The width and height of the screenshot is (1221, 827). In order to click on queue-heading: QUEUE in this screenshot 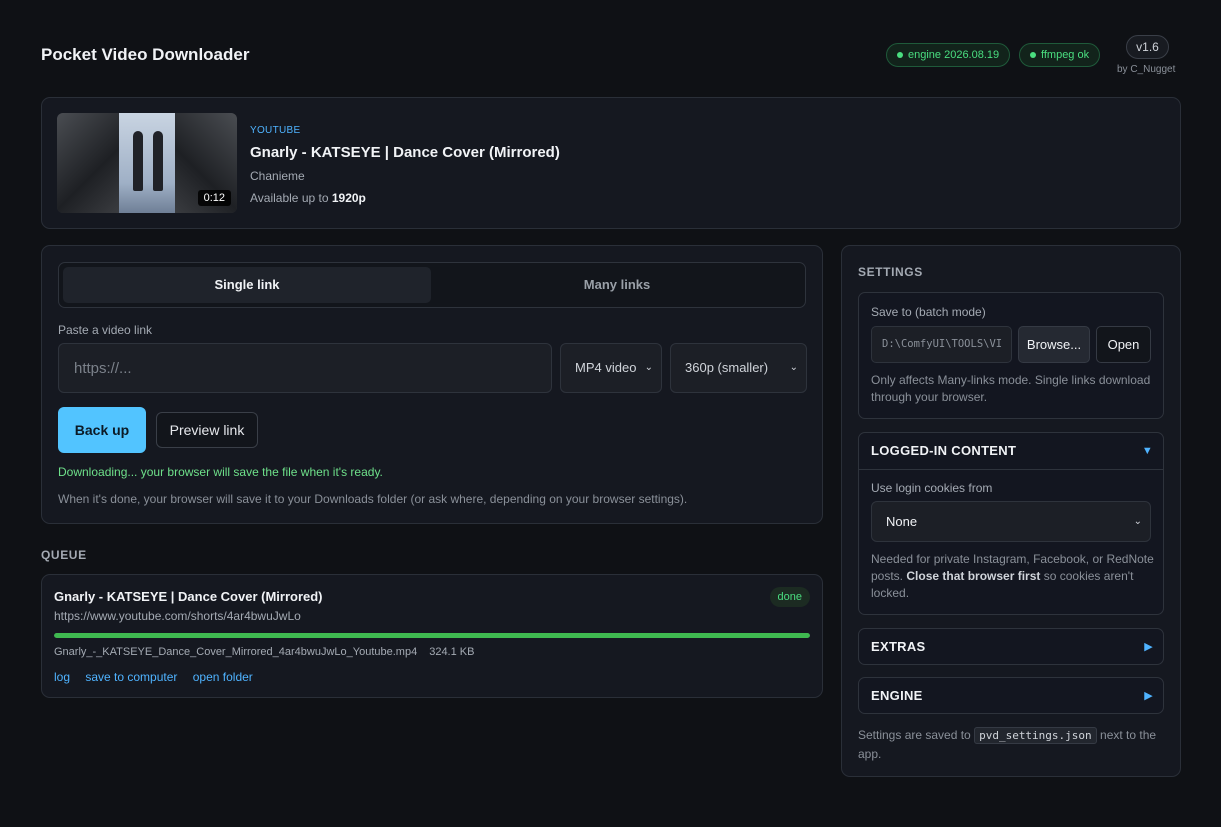, I will do `click(64, 555)`.